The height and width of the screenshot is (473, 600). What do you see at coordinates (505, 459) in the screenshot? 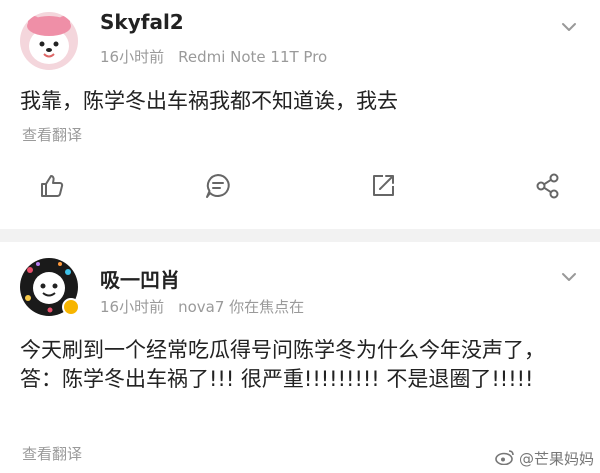
I see `weibo-logo-icon` at bounding box center [505, 459].